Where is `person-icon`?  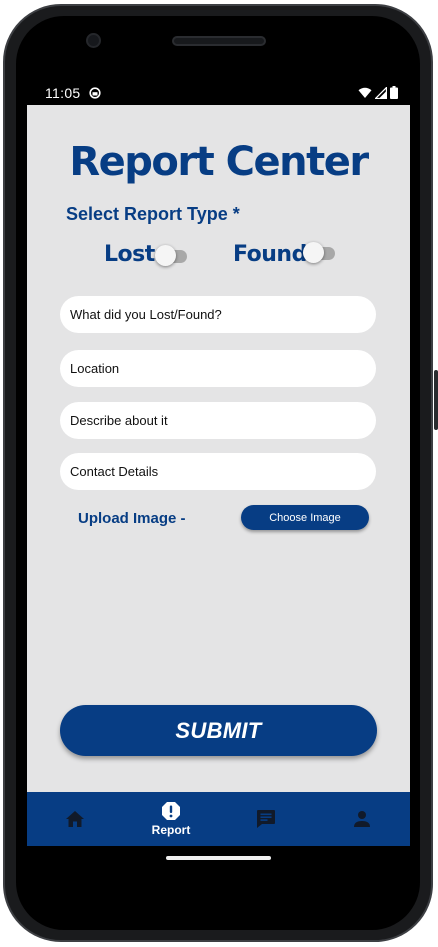
person-icon is located at coordinates (362, 819).